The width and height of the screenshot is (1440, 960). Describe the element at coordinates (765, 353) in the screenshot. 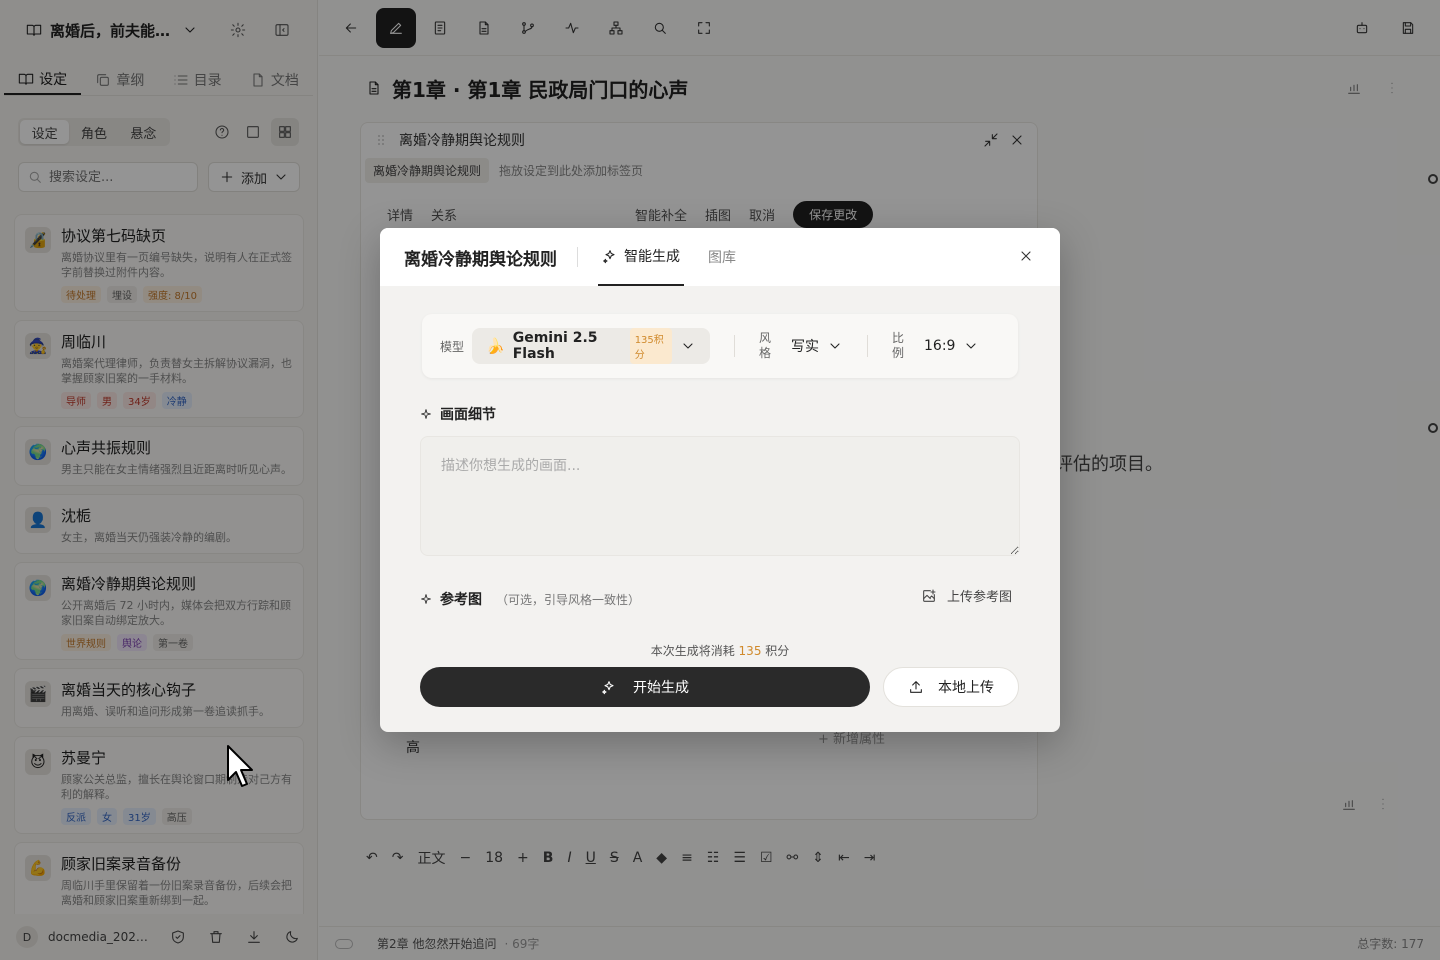

I see `style-label-line: 格` at that location.